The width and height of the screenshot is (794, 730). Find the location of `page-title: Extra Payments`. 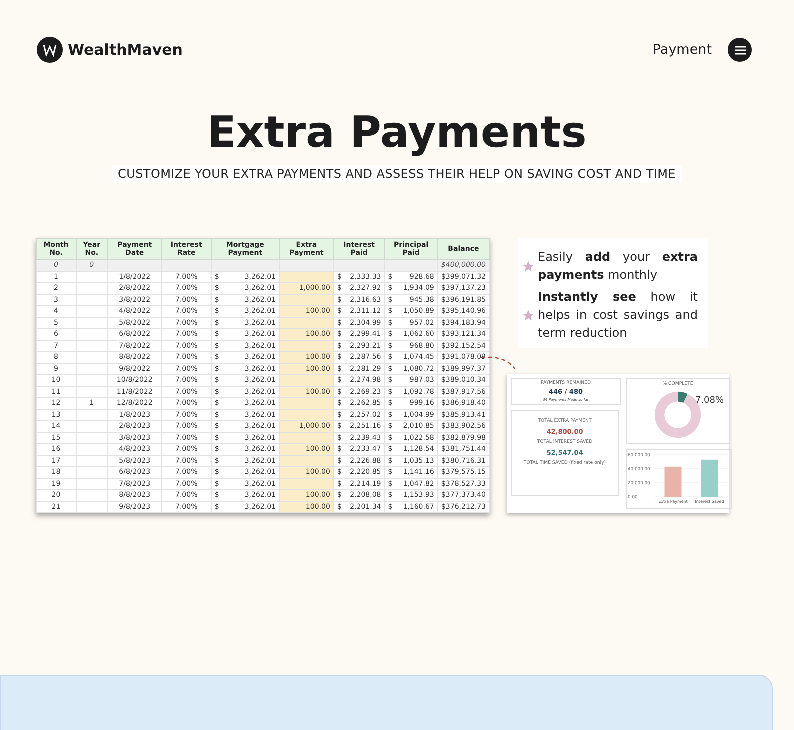

page-title: Extra Payments is located at coordinates (397, 133).